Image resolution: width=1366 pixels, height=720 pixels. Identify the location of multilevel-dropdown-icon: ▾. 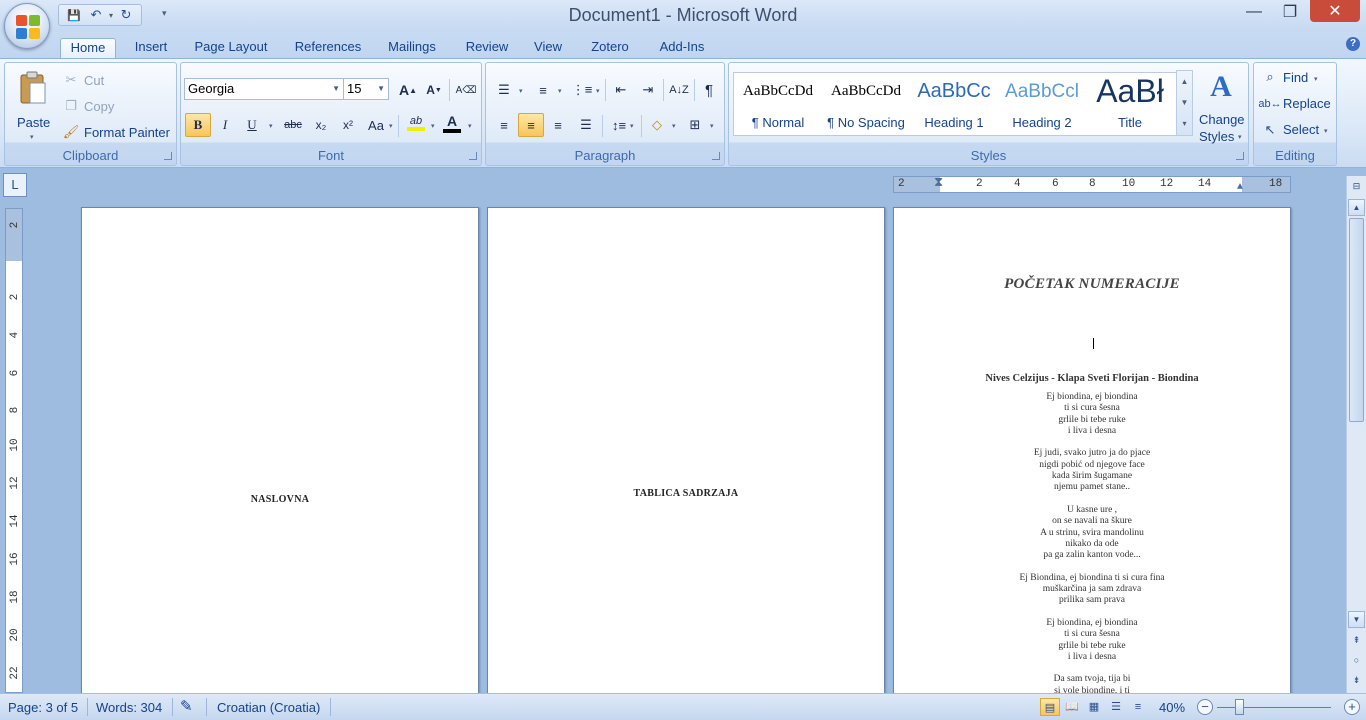
(598, 91).